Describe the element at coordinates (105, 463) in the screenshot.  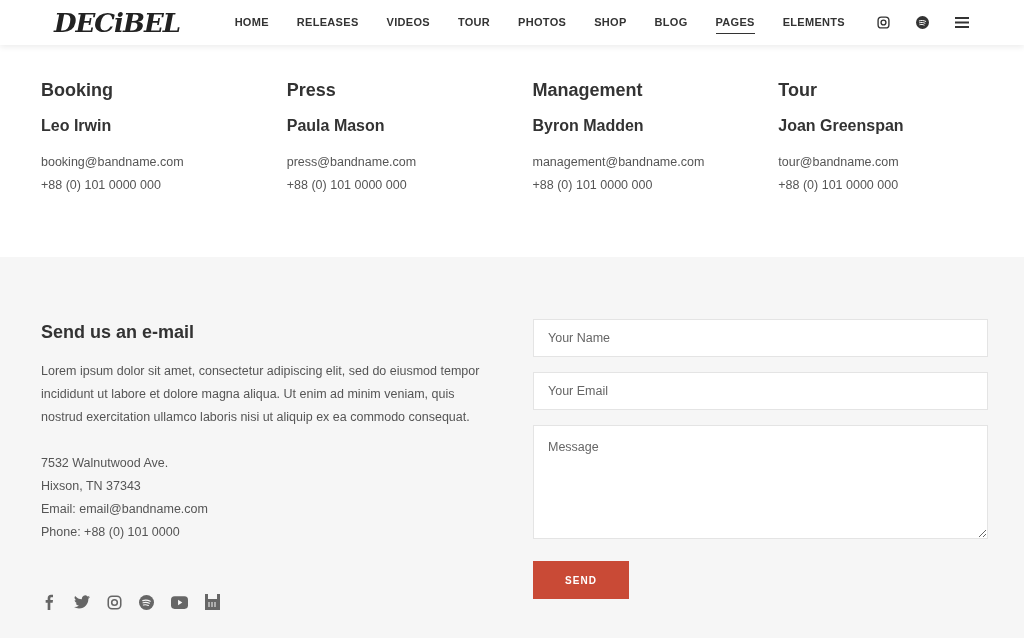
I see `address-line: 7532 Walnutwood Ave.` at that location.